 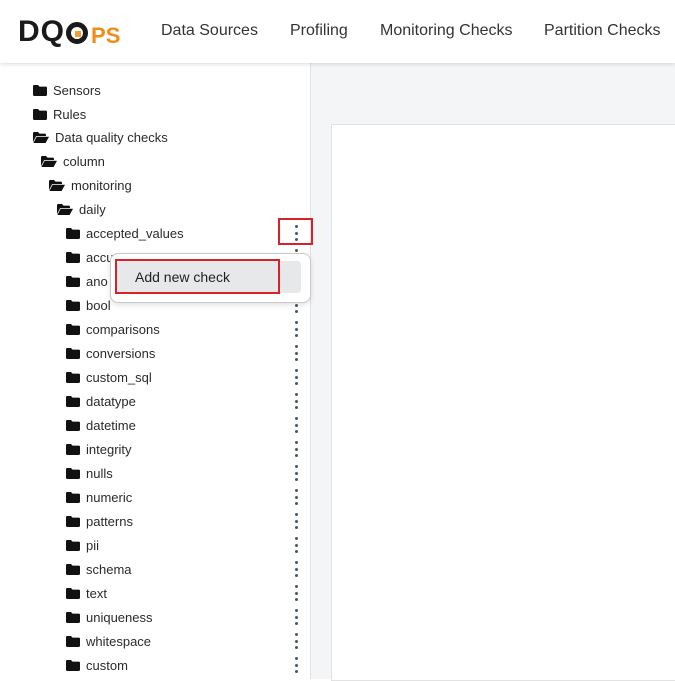 I want to click on tree-item-accu: accu, so click(x=89, y=257).